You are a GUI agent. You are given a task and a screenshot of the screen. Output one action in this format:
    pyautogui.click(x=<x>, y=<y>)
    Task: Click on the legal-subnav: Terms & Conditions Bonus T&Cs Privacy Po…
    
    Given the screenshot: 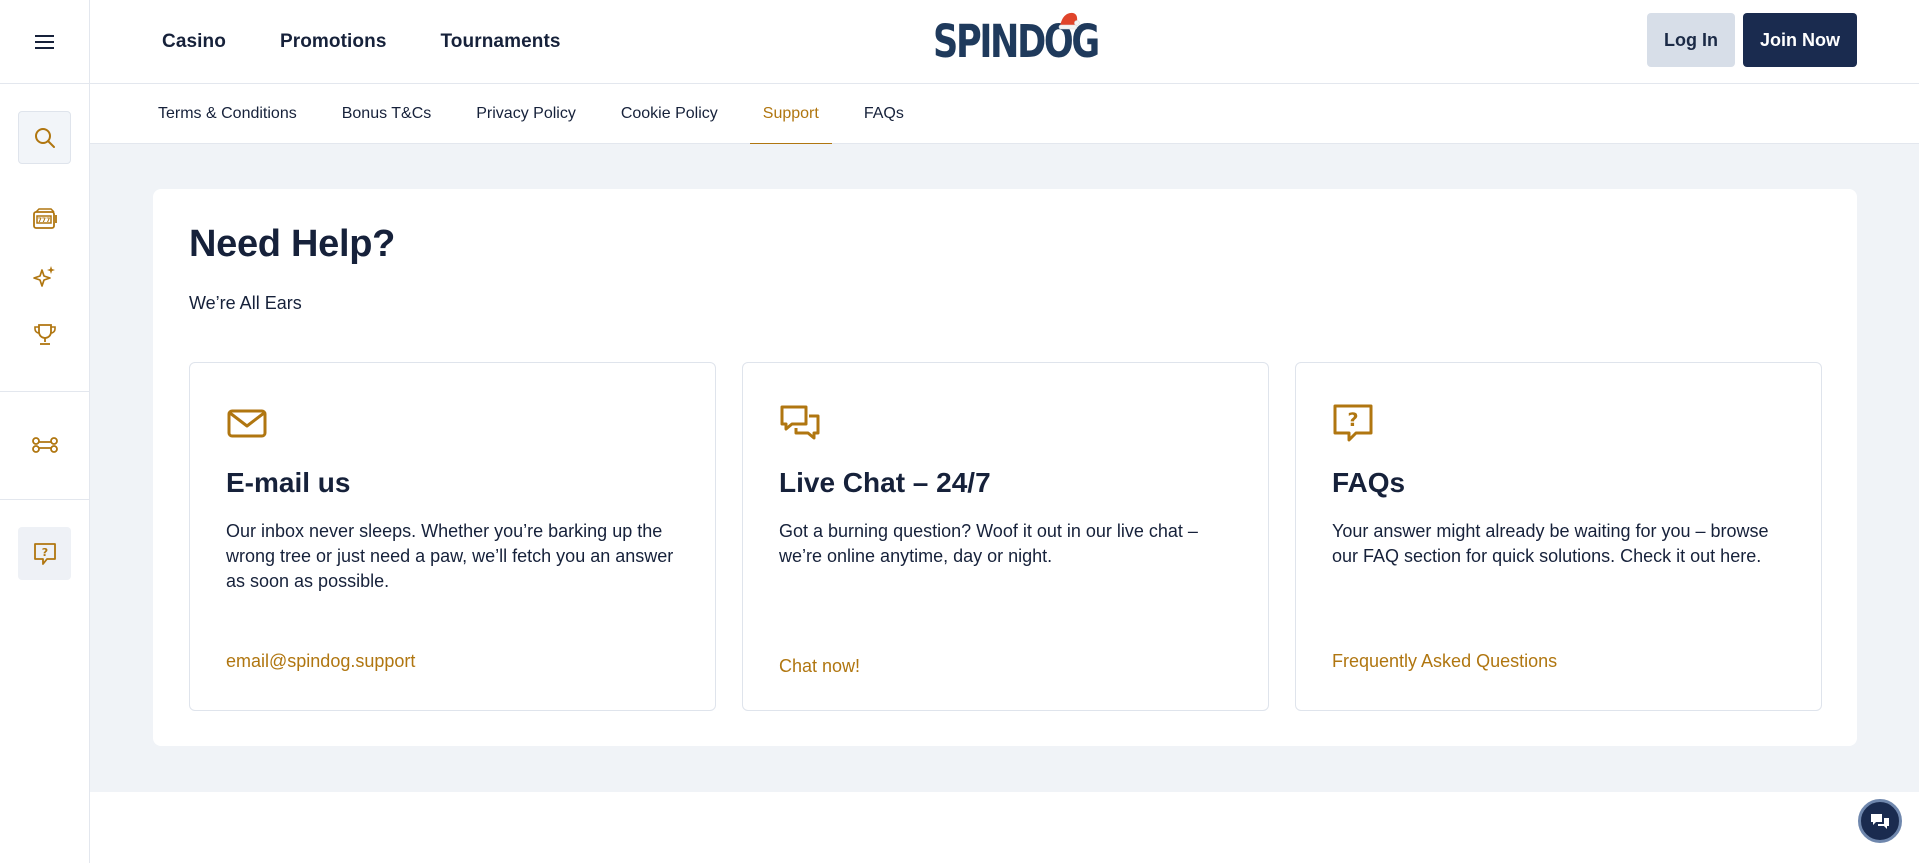 What is the action you would take?
    pyautogui.click(x=1004, y=114)
    